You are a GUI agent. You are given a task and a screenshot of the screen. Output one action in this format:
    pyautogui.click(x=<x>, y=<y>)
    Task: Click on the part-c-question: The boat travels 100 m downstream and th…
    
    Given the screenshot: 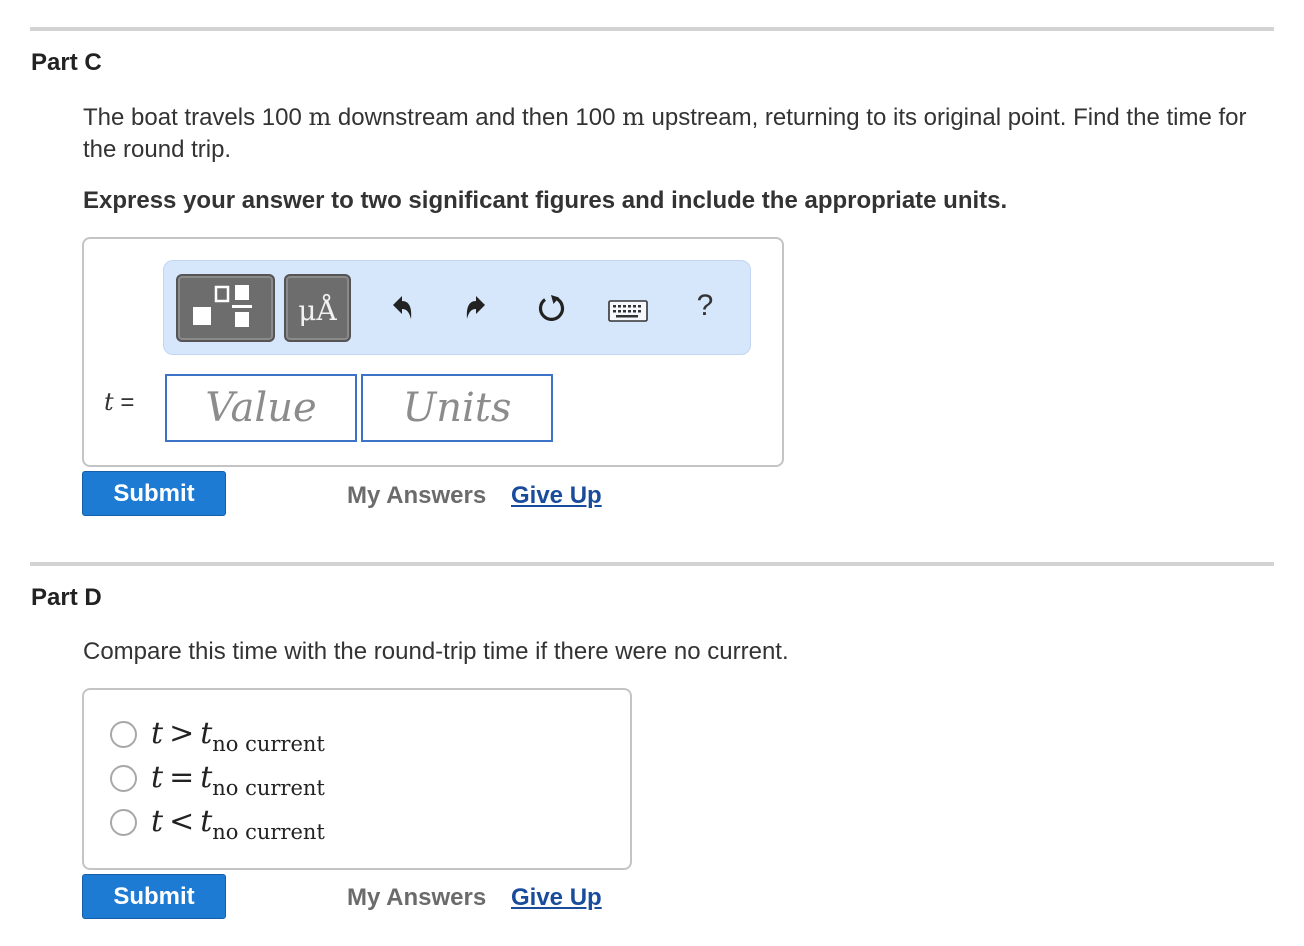 What is the action you would take?
    pyautogui.click(x=665, y=133)
    